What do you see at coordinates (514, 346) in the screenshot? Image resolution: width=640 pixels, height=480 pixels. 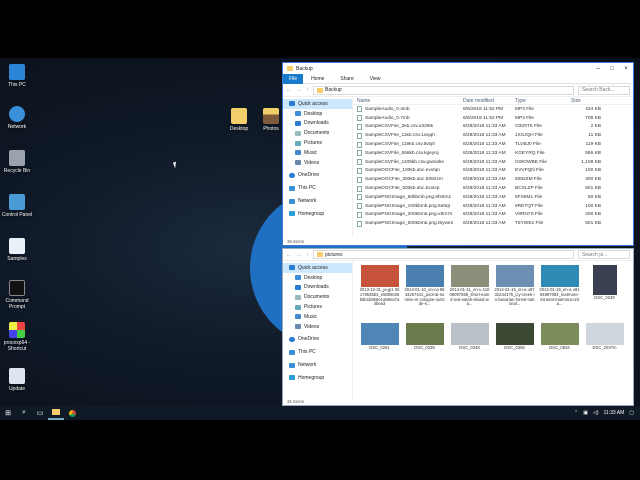 I see `thumbnail-item: DSC_0358` at bounding box center [514, 346].